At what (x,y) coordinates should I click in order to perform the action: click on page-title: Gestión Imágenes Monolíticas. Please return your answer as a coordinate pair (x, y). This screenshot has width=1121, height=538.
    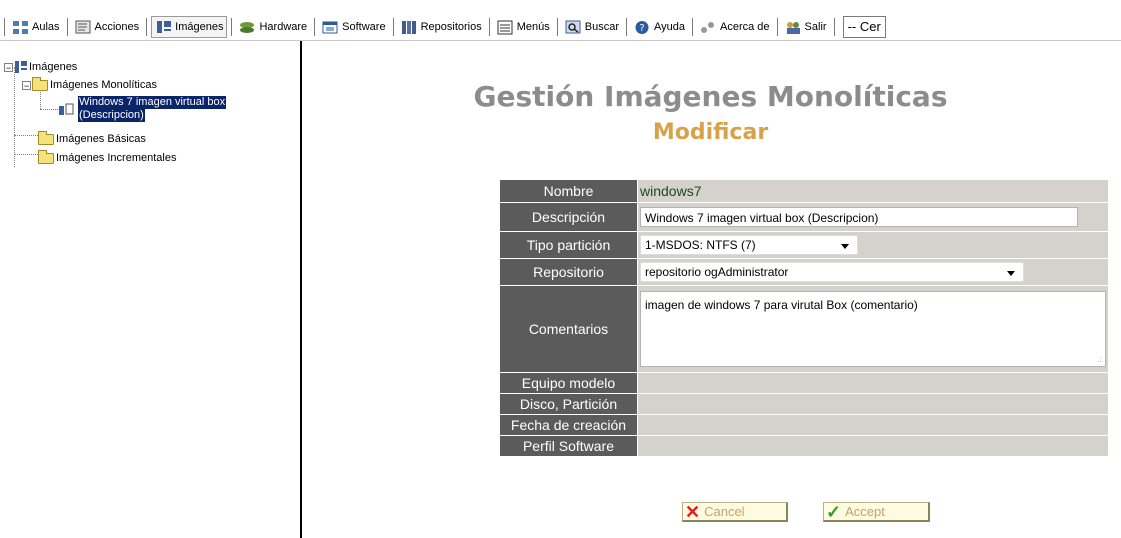
    Looking at the image, I should click on (710, 96).